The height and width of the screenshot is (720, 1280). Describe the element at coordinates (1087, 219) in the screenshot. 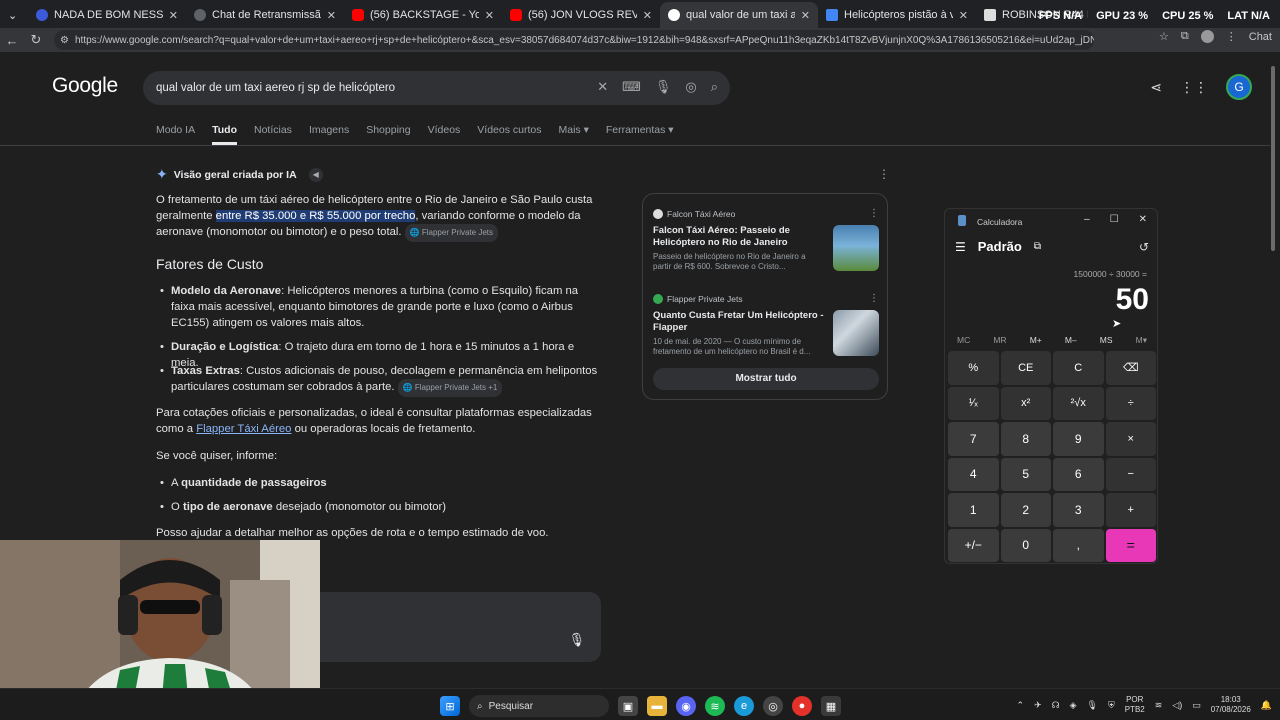

I see `minimize-icon: –` at that location.